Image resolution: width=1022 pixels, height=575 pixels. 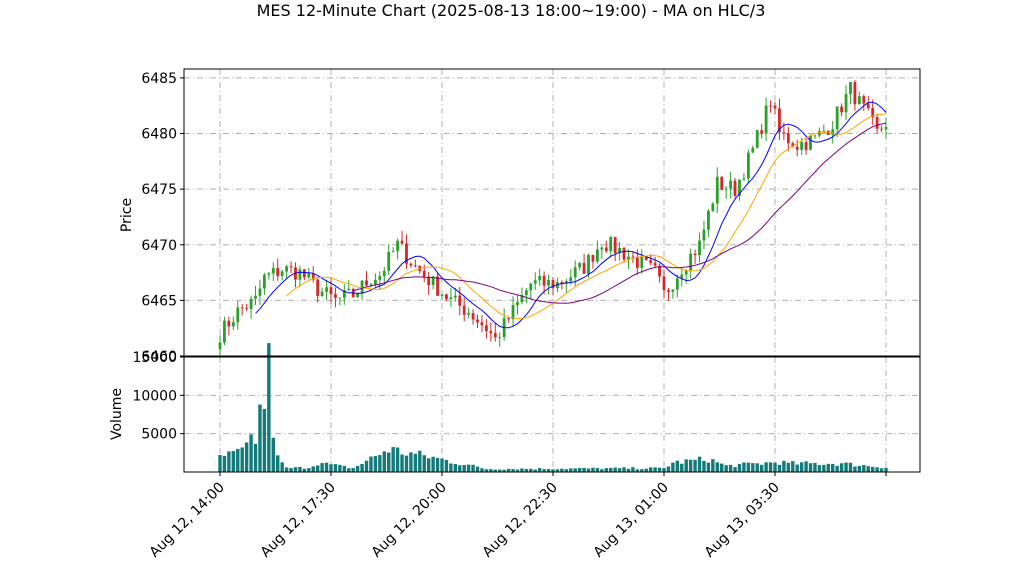 I want to click on time-tick-label: Aug 12, 17:30, so click(x=298, y=520).